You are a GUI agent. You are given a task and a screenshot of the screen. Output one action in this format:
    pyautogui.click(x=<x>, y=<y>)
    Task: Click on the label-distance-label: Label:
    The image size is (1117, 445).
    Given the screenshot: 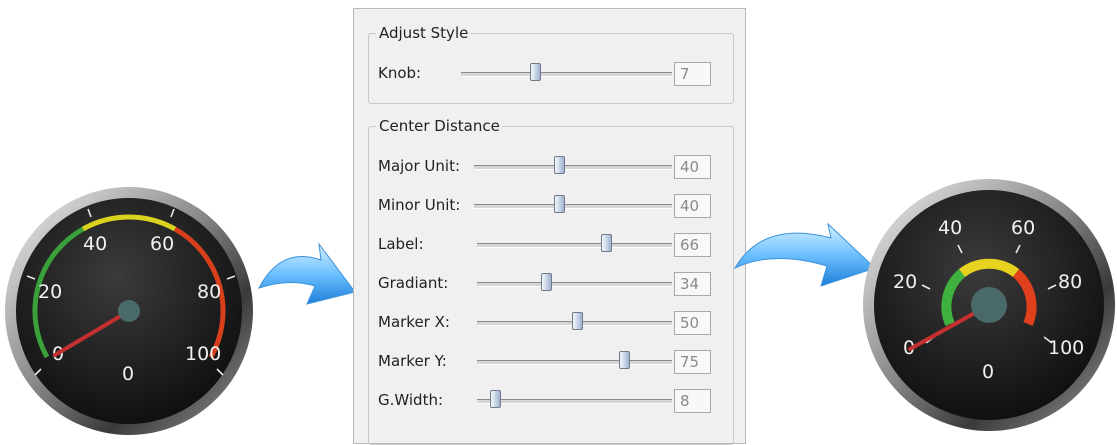 What is the action you would take?
    pyautogui.click(x=401, y=244)
    